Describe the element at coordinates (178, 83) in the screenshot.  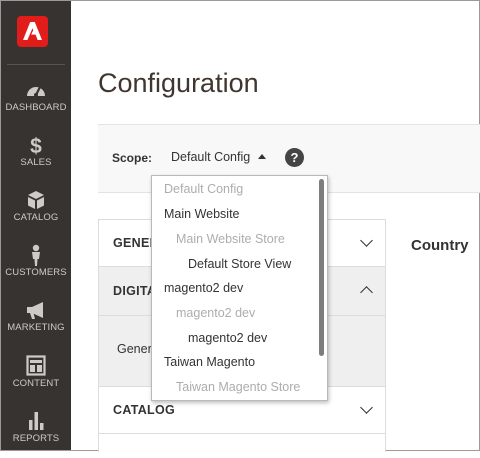
I see `page-title: Configuration` at that location.